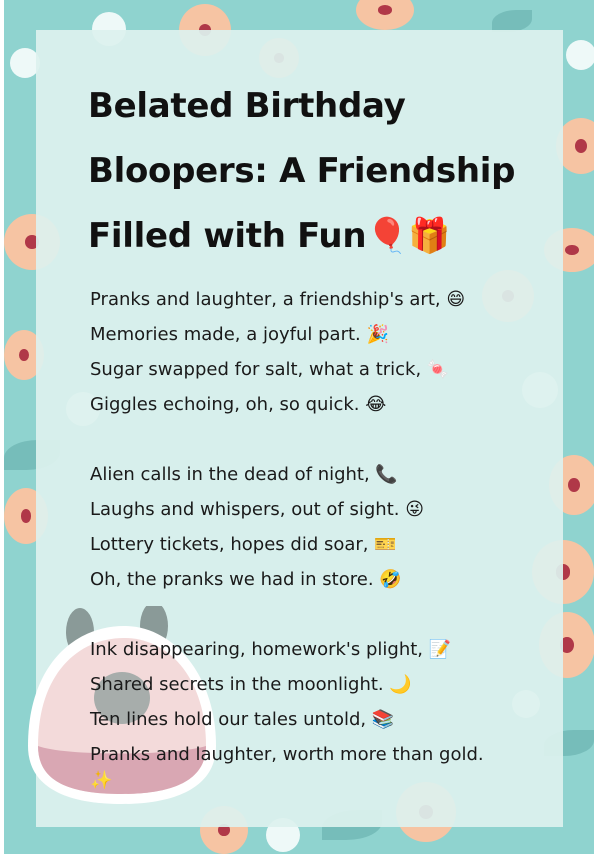  I want to click on poem-line: Sugar swapped for salt, what a trick, 🍬, so click(270, 369).